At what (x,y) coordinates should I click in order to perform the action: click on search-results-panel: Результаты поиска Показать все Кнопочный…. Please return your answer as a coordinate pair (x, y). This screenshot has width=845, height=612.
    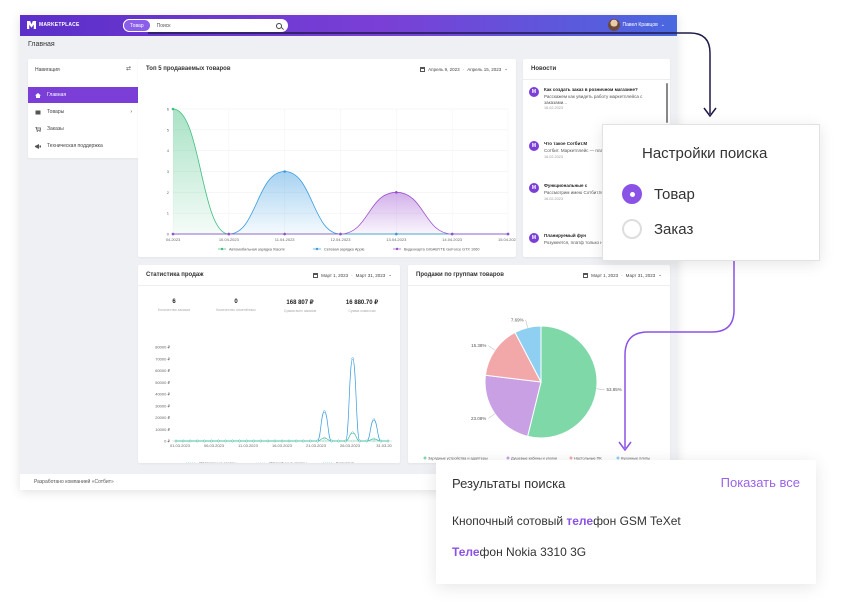
    Looking at the image, I should click on (626, 522).